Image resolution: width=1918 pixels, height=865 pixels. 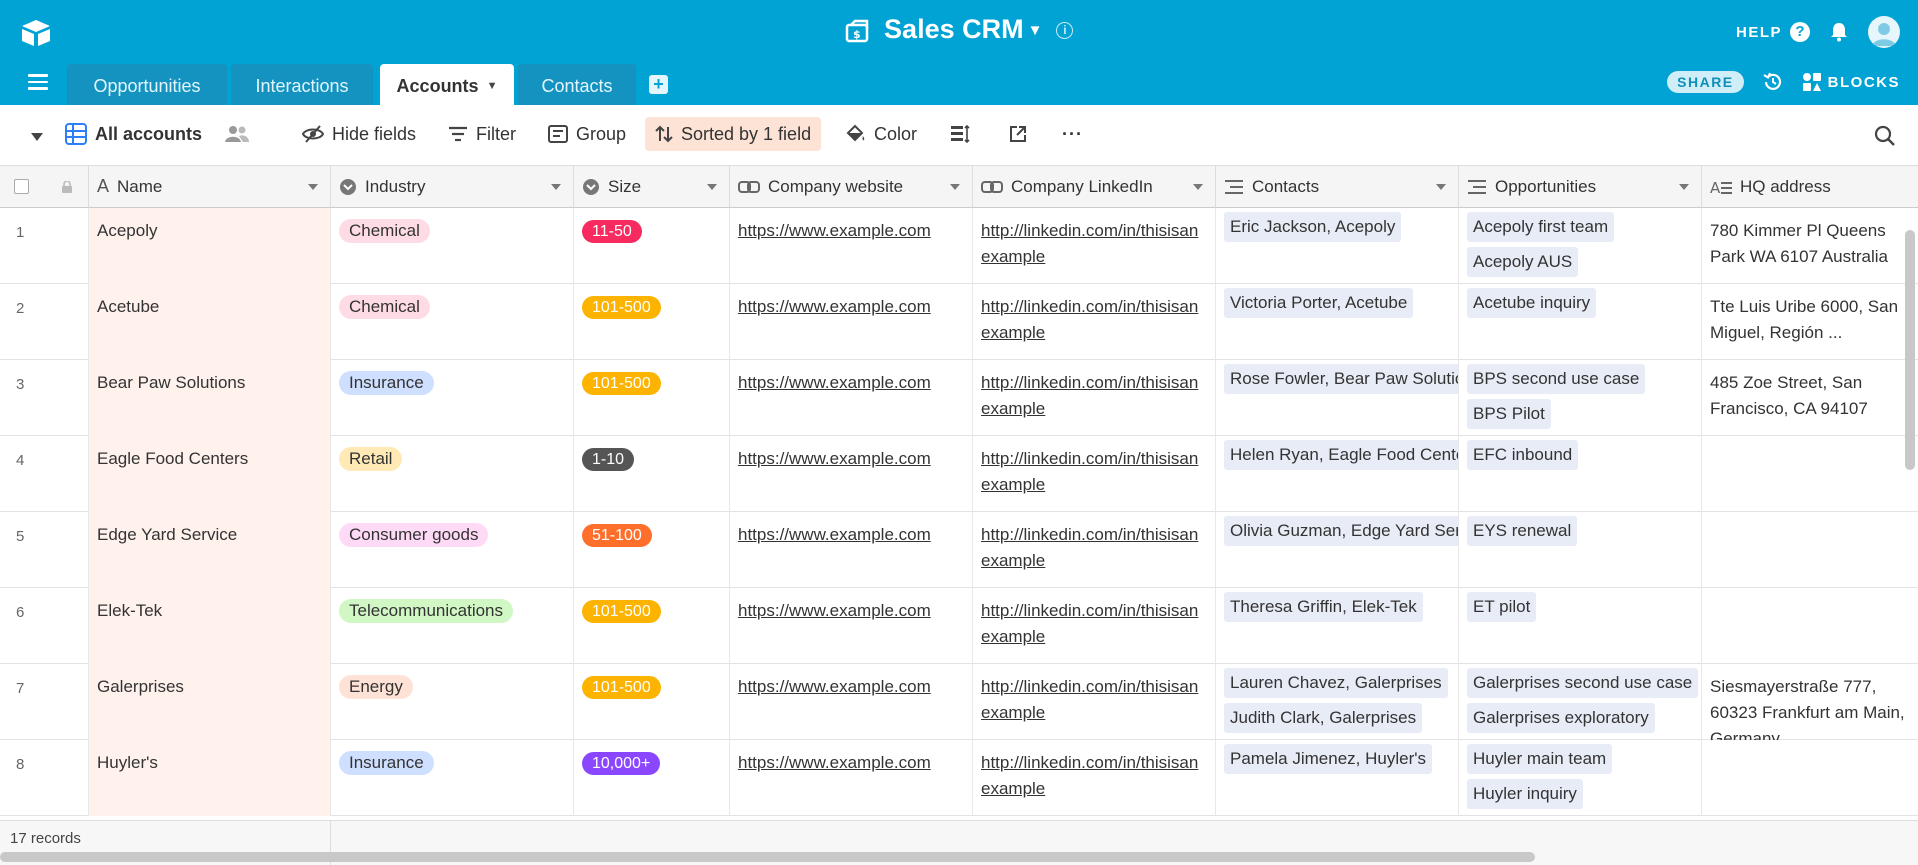 What do you see at coordinates (1198, 187) in the screenshot?
I see `column-menu-caret-icon` at bounding box center [1198, 187].